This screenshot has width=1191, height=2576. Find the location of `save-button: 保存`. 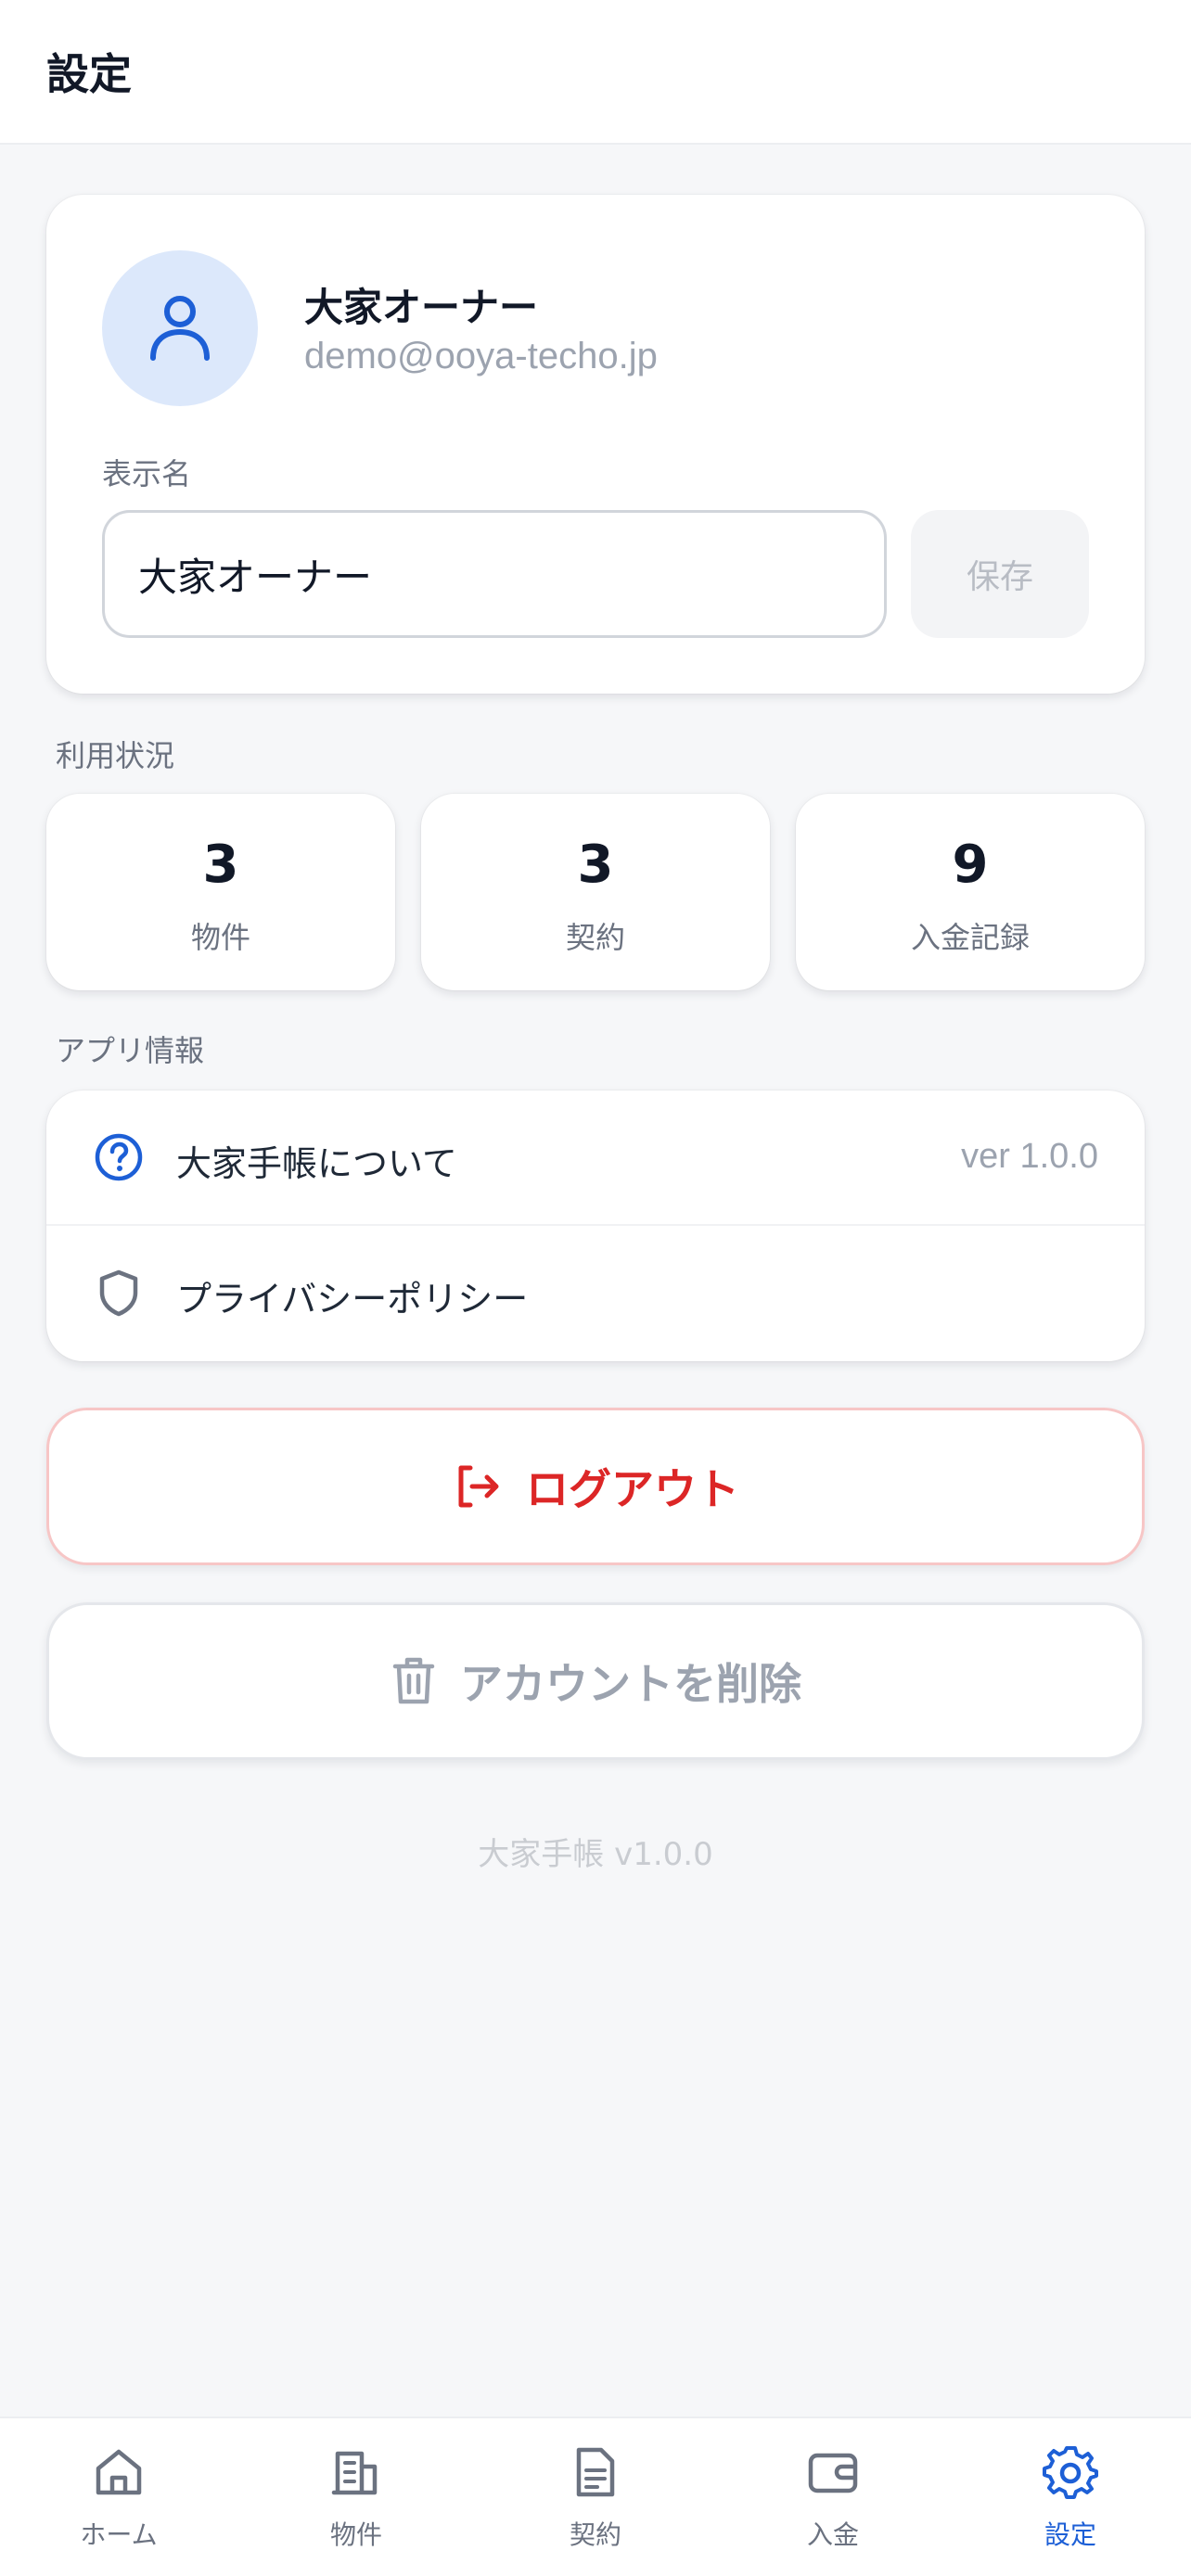

save-button: 保存 is located at coordinates (1000, 574).